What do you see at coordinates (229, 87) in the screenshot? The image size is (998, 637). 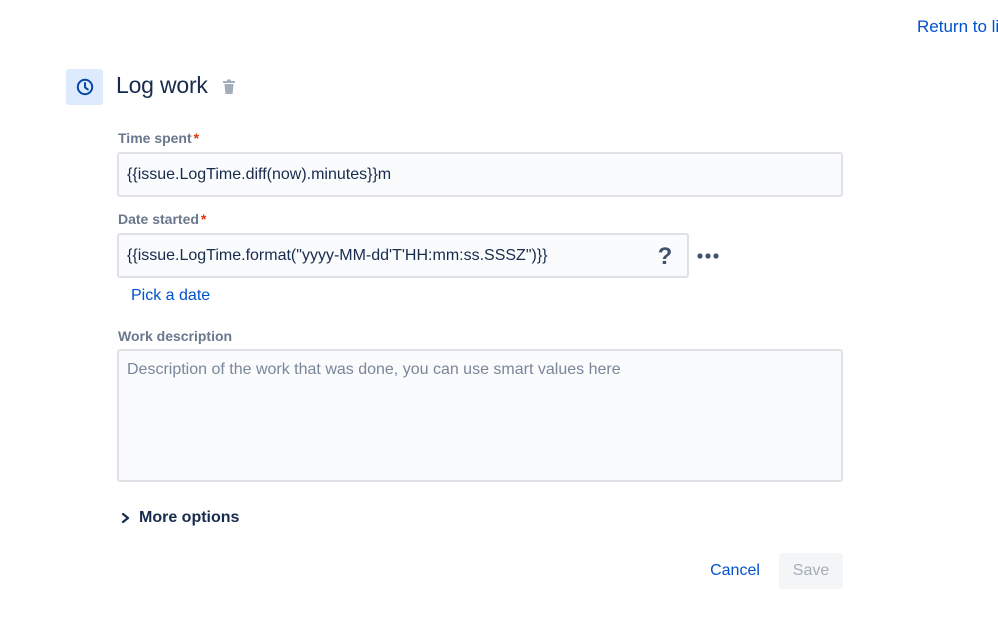 I see `trash-icon` at bounding box center [229, 87].